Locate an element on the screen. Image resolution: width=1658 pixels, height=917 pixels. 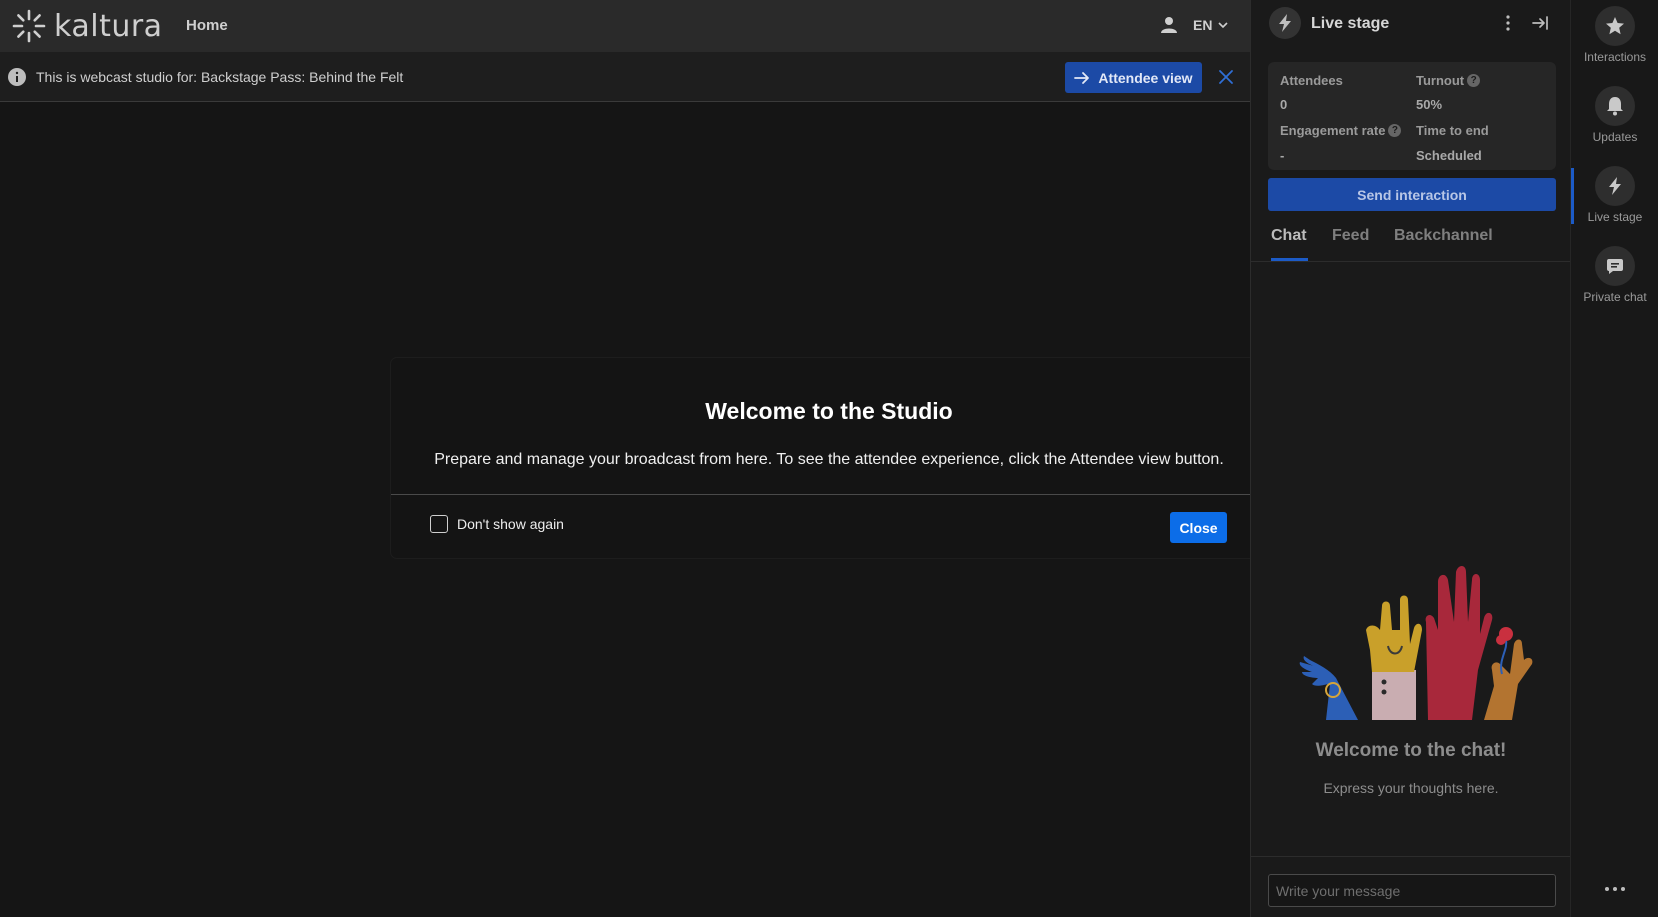
arrow-right-icon is located at coordinates (1082, 77).